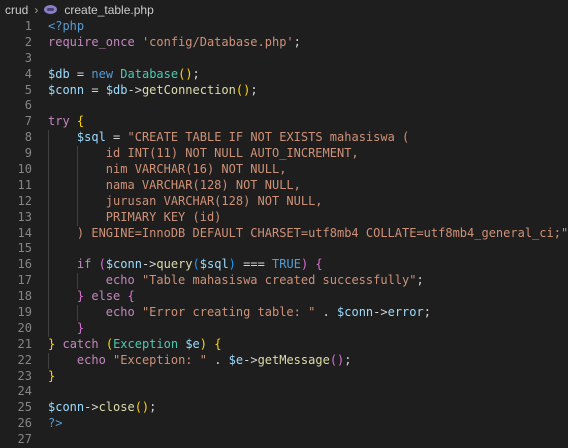 Image resolution: width=568 pixels, height=448 pixels. Describe the element at coordinates (284, 59) in the screenshot. I see `code-line: 3` at that location.